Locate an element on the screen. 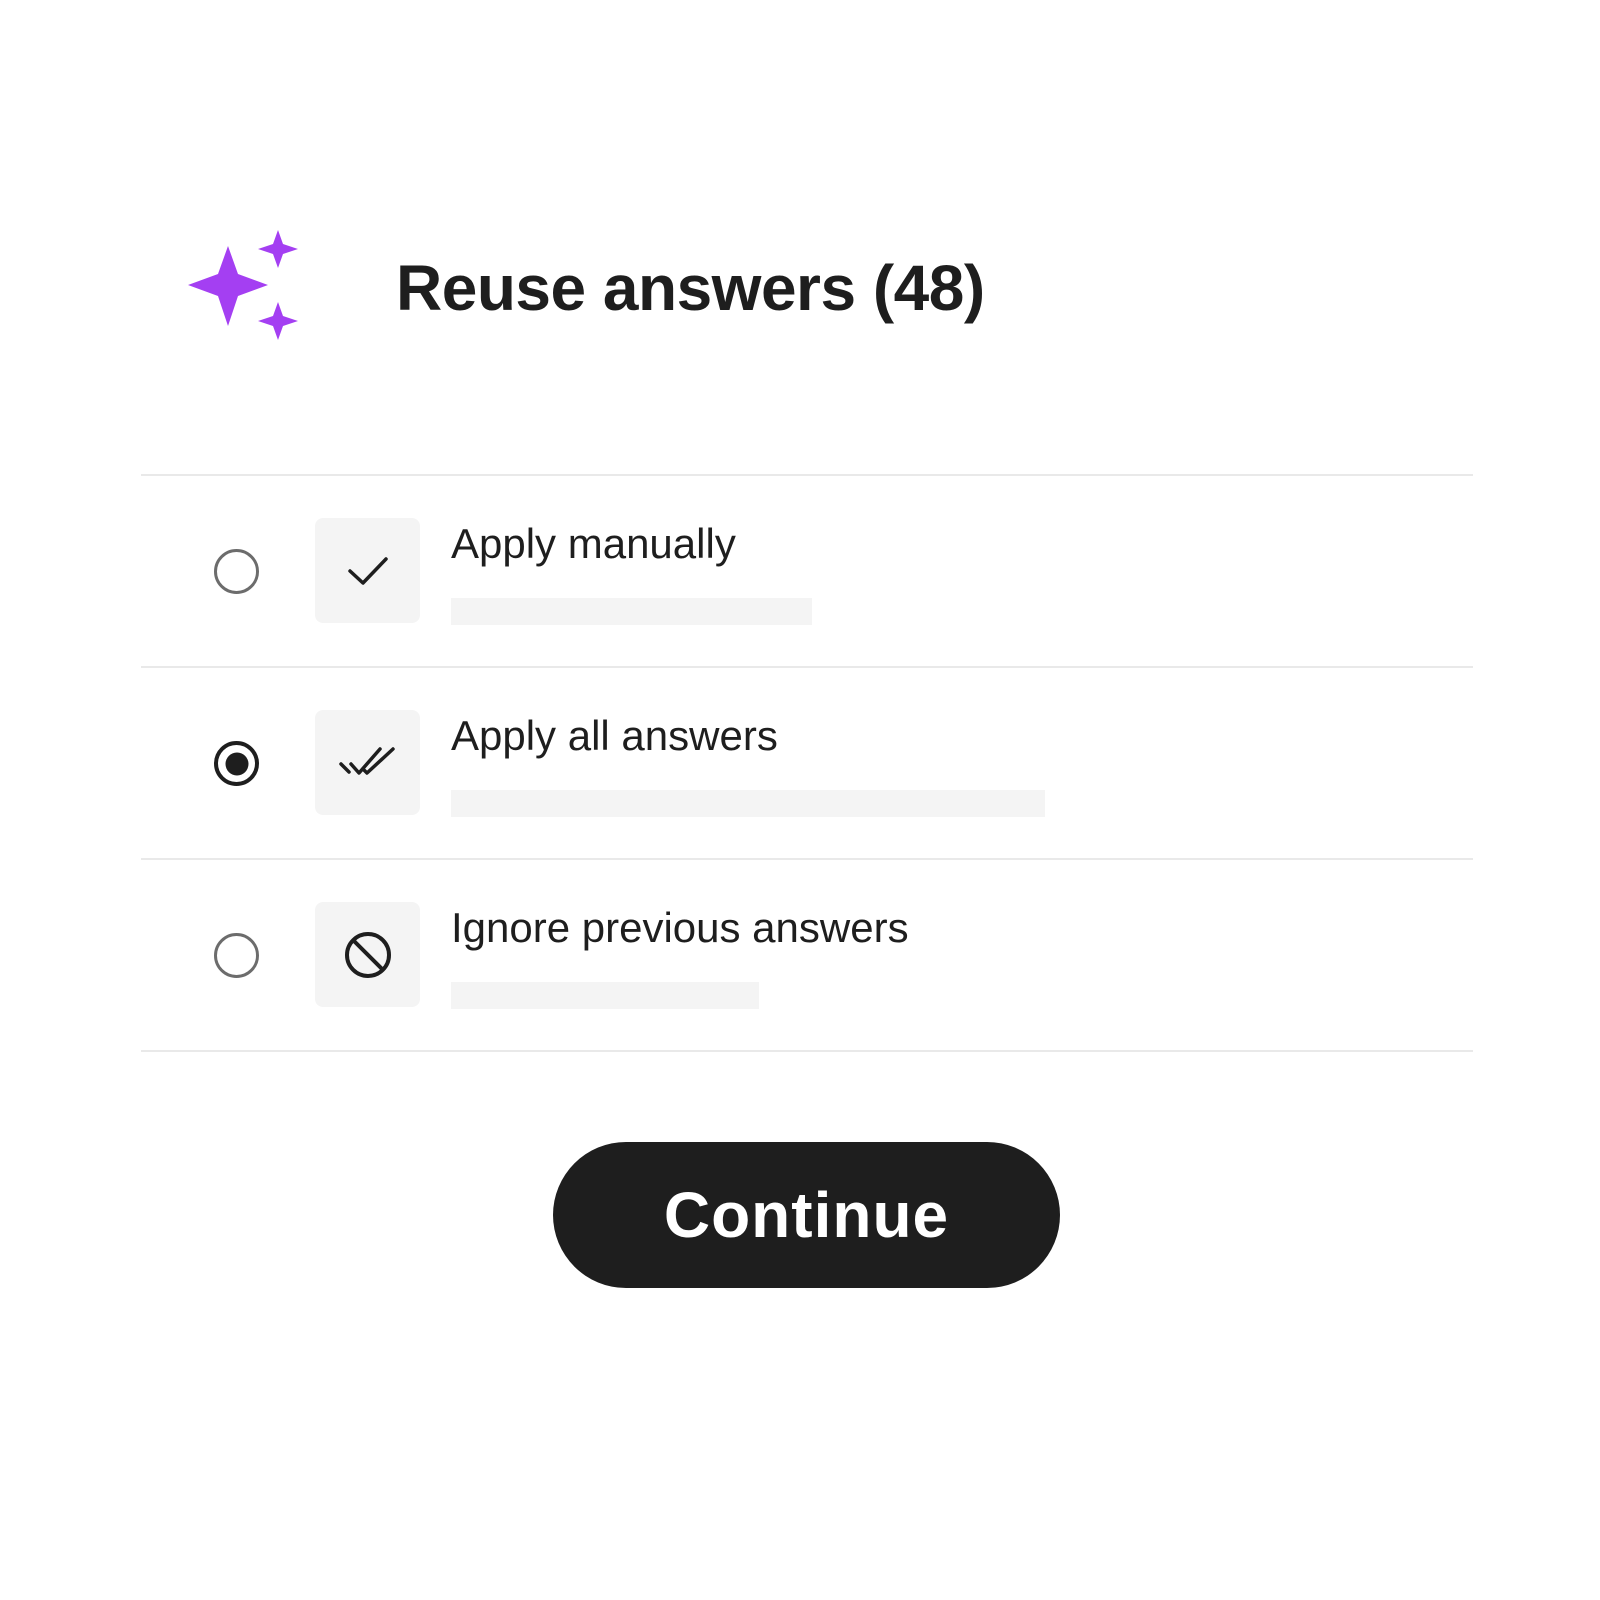 The width and height of the screenshot is (1600, 1600). ban-icon-tile is located at coordinates (367, 954).